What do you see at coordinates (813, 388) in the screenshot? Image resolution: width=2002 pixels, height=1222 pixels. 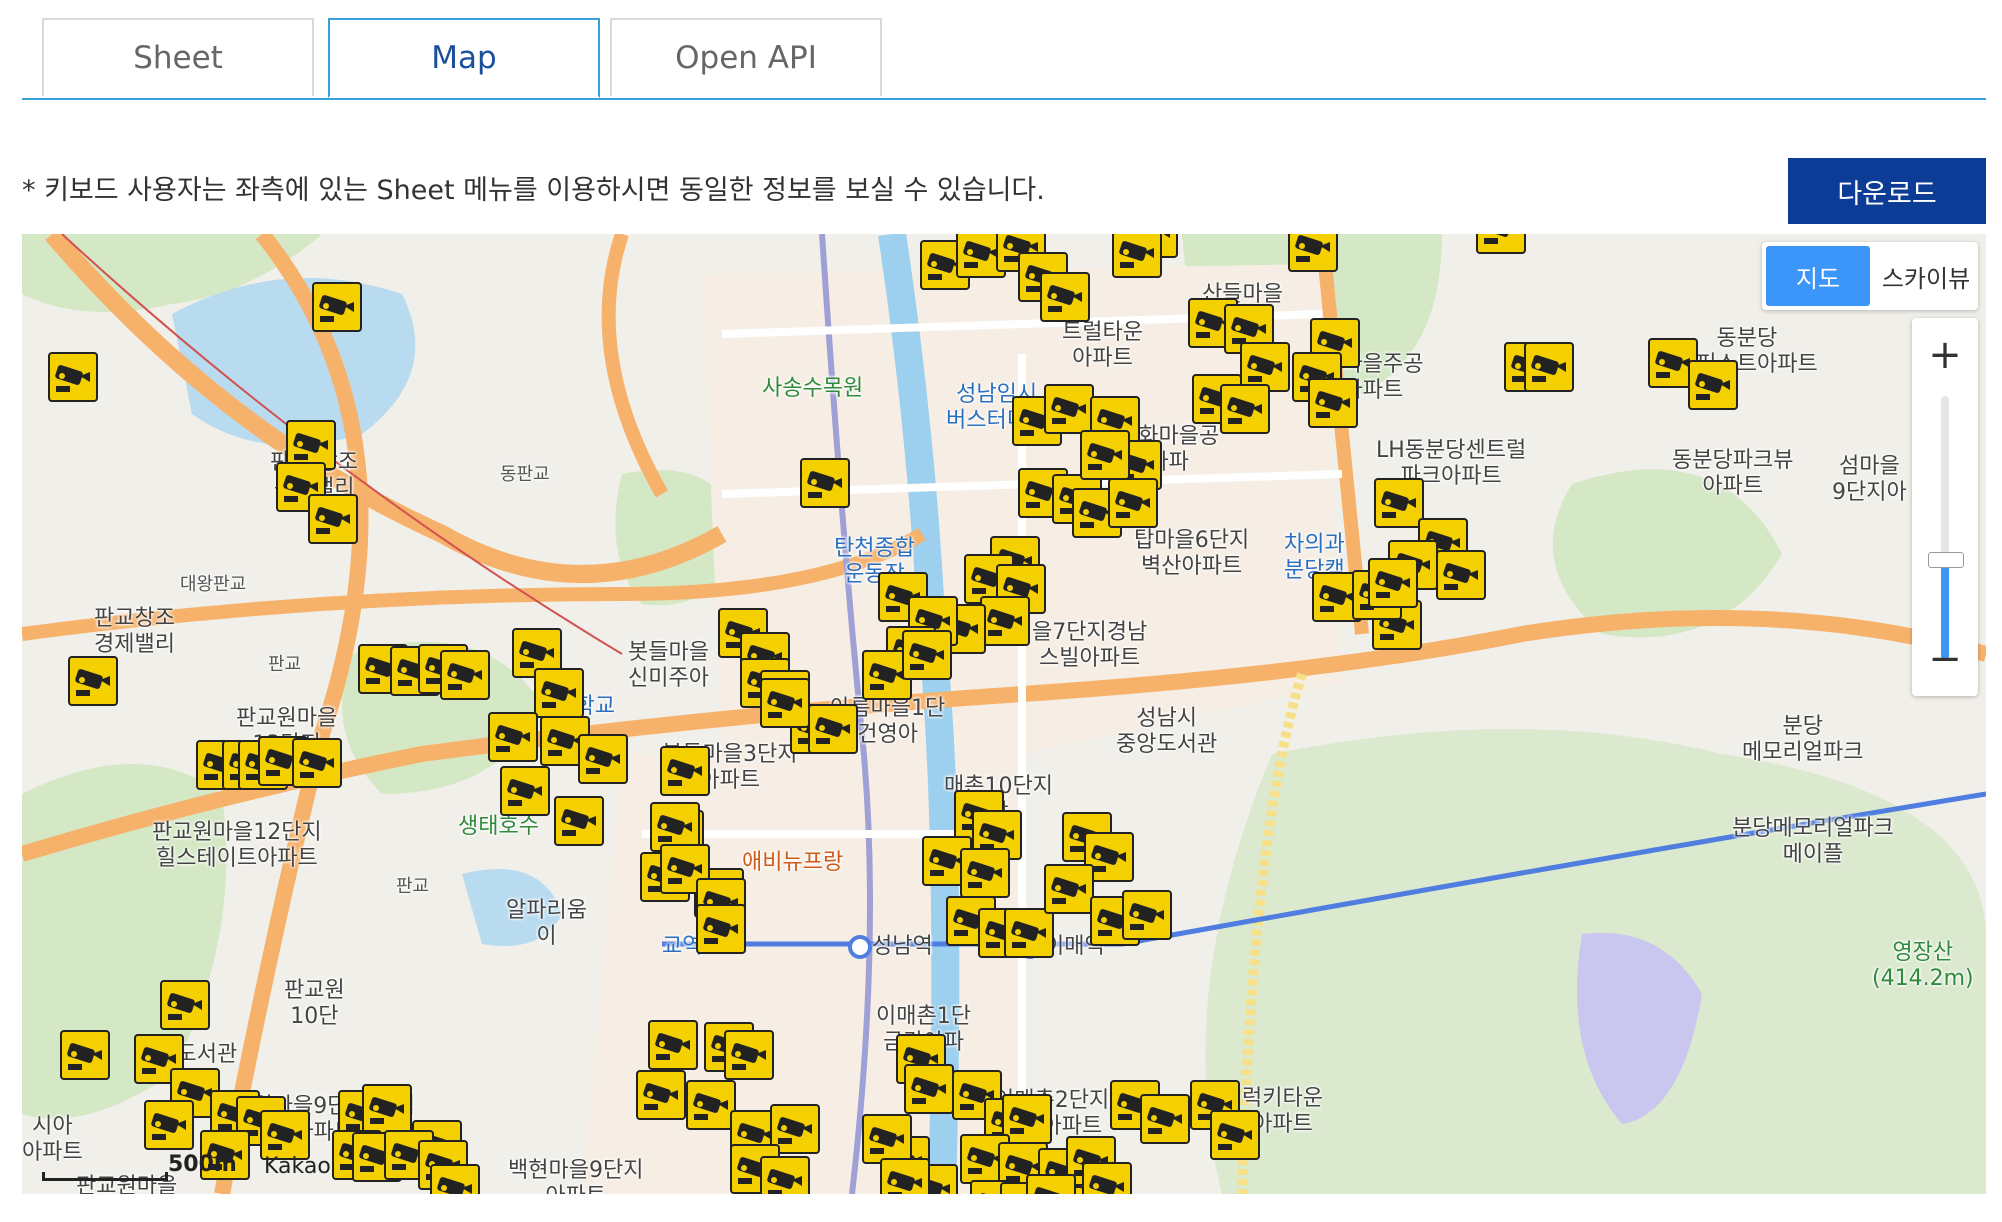 I see `place-label: 사송수목원` at bounding box center [813, 388].